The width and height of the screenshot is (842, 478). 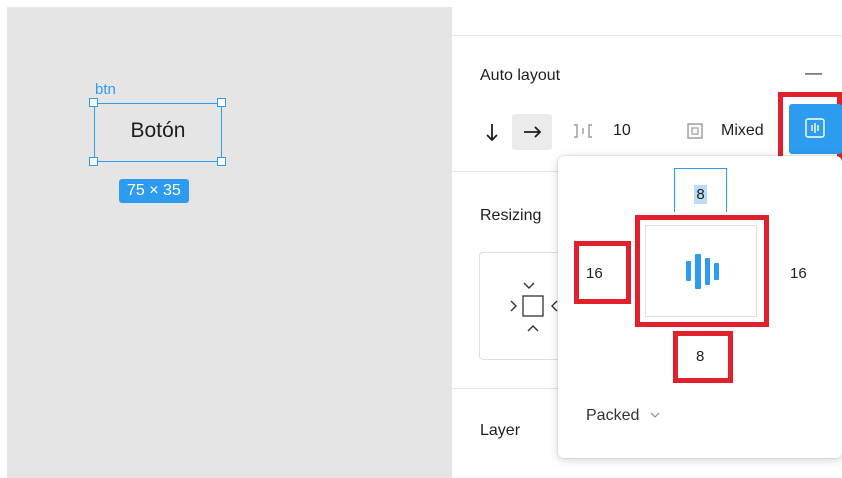 I want to click on align-center-bars-icon, so click(x=702, y=271).